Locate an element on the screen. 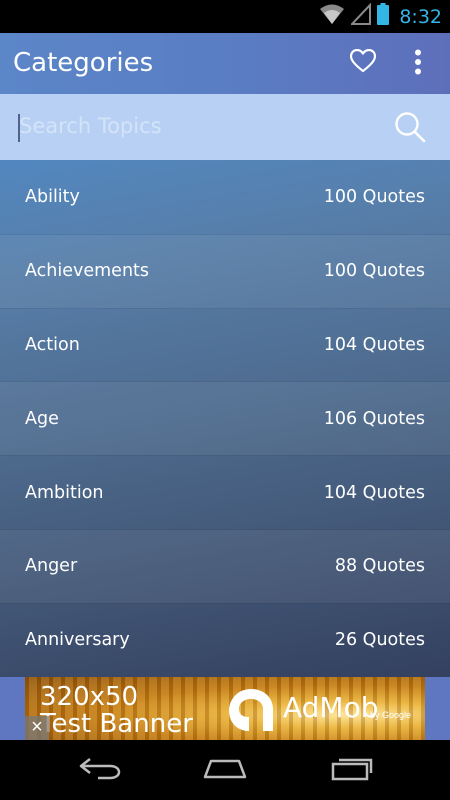  home-button is located at coordinates (225, 770).